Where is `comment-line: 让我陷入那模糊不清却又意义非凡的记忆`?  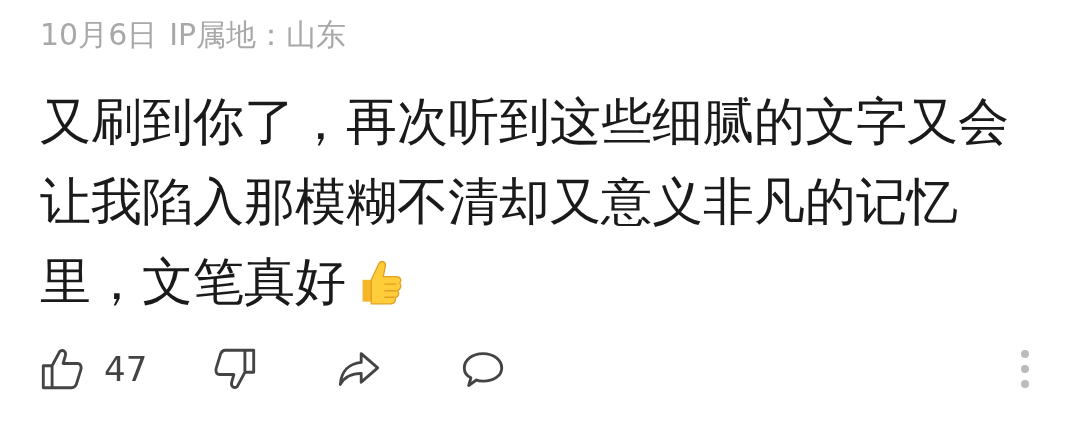 comment-line: 让我陷入那模糊不清却又意义非凡的记忆 is located at coordinates (499, 202).